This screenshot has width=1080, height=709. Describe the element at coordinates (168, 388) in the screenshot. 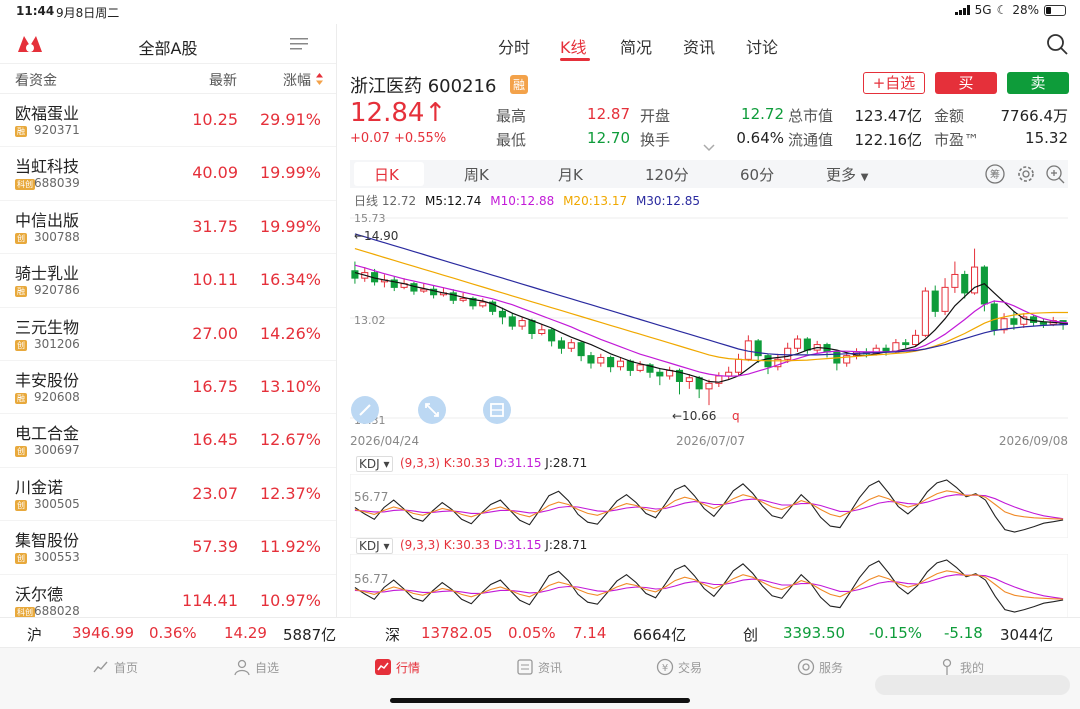

I see `stock-row: 丰安股份融 920608 16.75 13.10%` at that location.